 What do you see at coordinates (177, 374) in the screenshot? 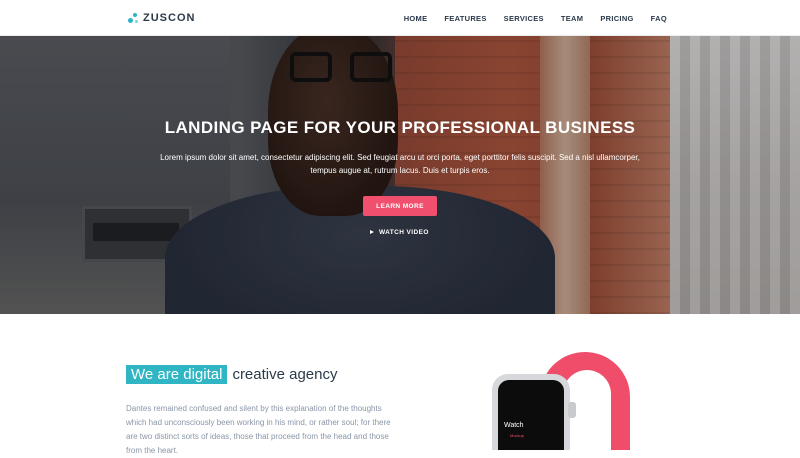
I see `heading-highlight: We are digital` at bounding box center [177, 374].